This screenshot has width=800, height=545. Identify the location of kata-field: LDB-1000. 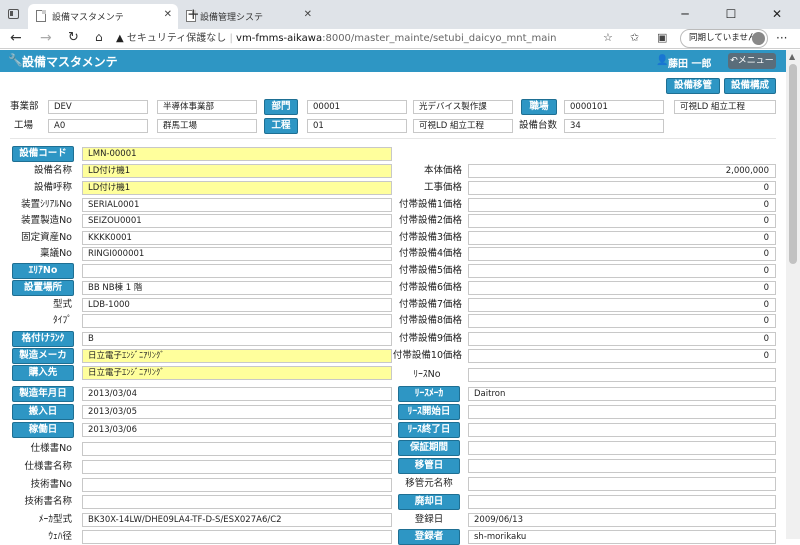
(237, 305).